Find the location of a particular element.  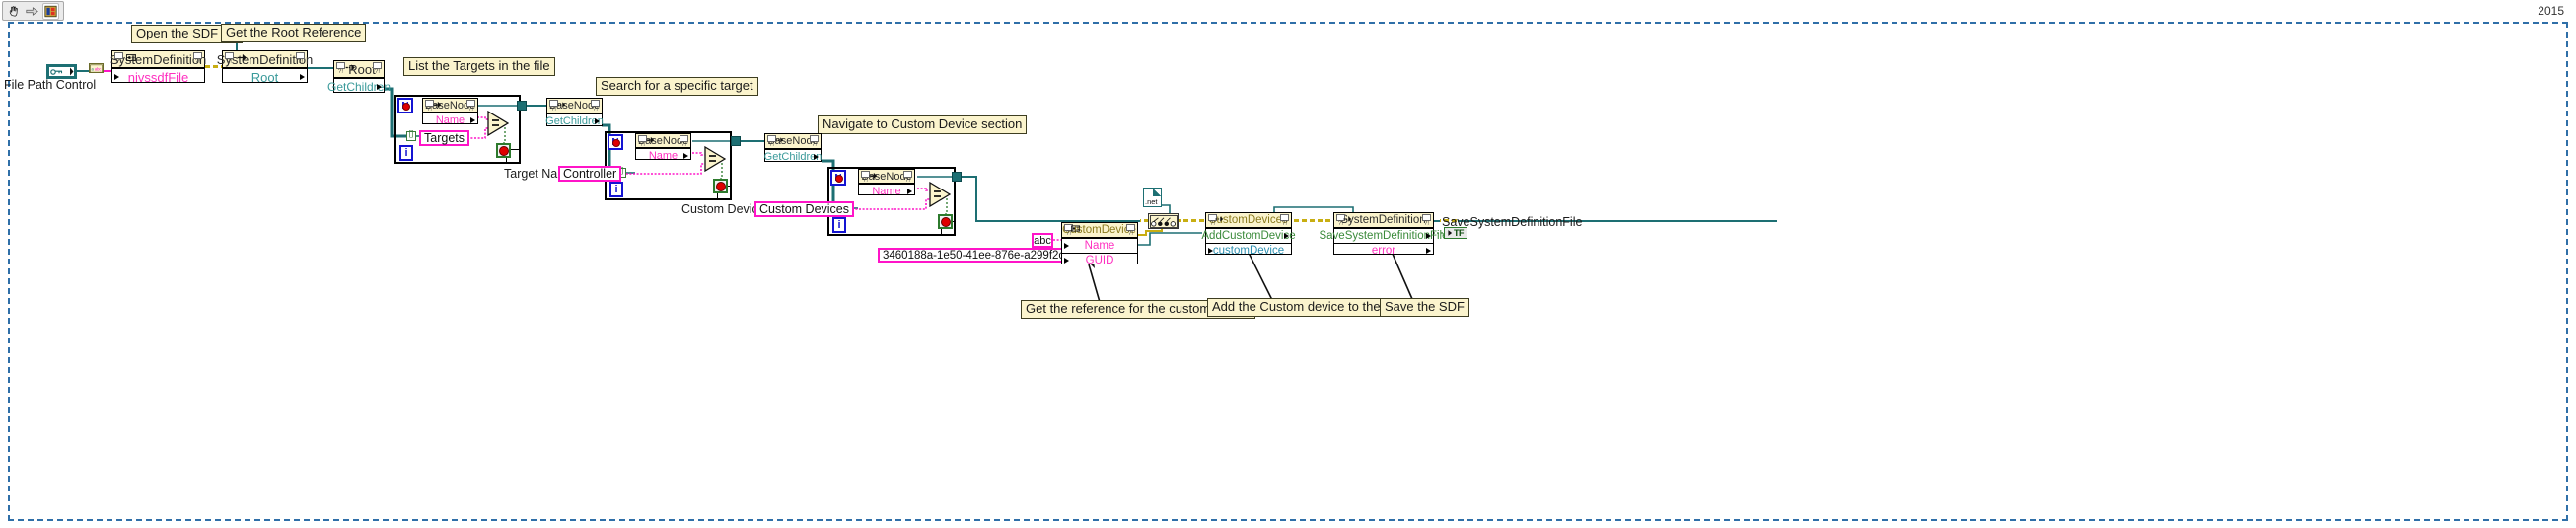

node-row-label: Name is located at coordinates (886, 191).